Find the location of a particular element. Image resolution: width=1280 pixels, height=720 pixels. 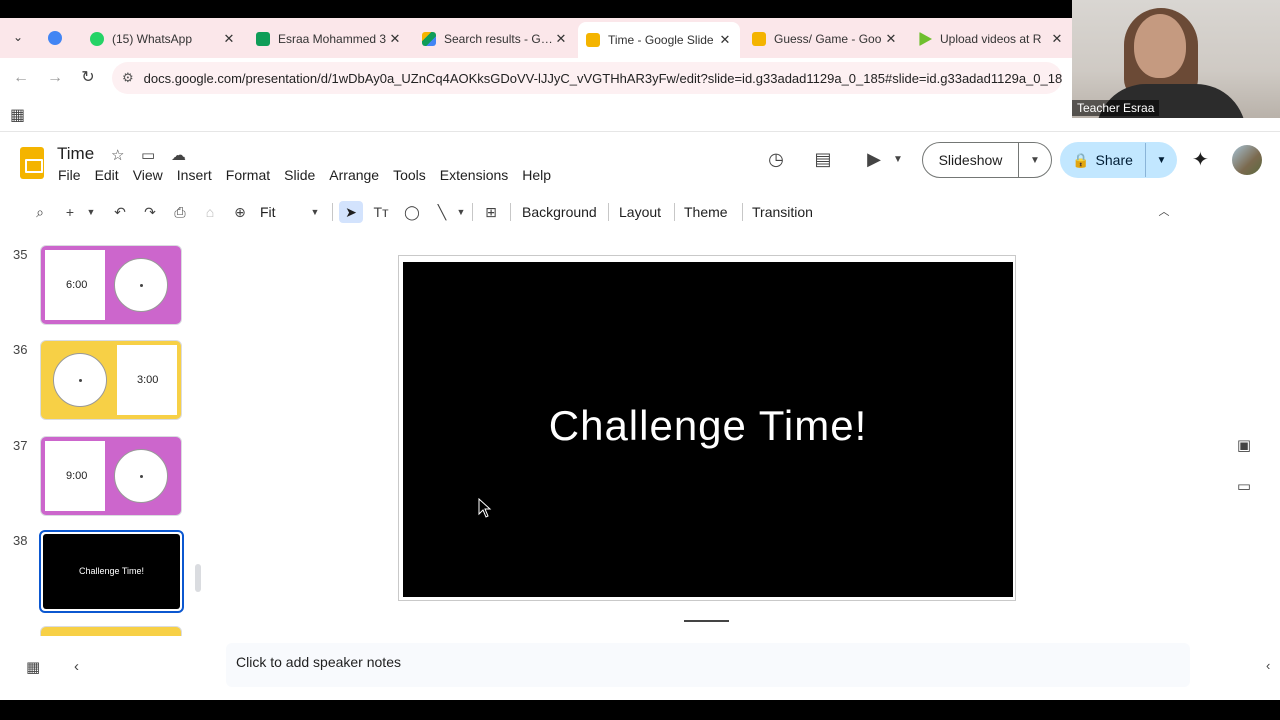

pinned-tab-icon is located at coordinates (55, 38).